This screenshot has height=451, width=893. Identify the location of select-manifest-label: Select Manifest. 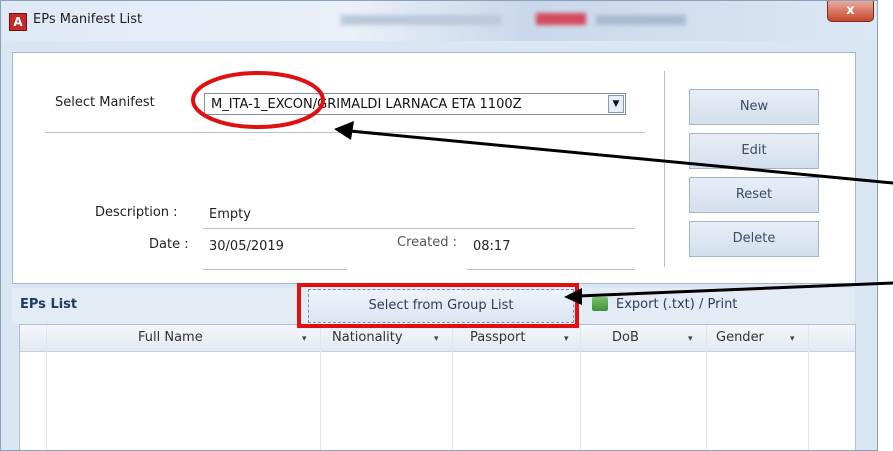
(105, 102).